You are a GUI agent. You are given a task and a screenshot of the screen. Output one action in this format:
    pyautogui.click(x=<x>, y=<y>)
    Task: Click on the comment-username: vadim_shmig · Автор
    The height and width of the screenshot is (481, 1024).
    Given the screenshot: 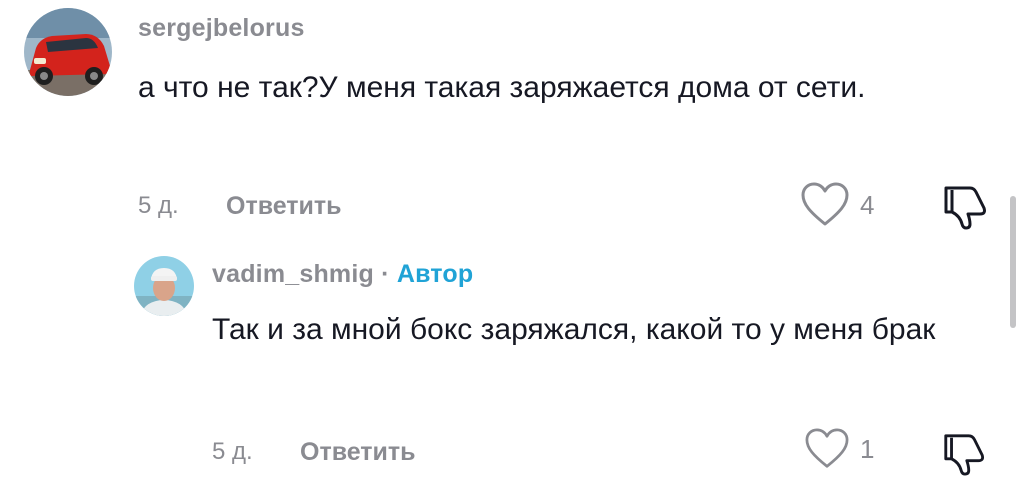 What is the action you would take?
    pyautogui.click(x=342, y=274)
    